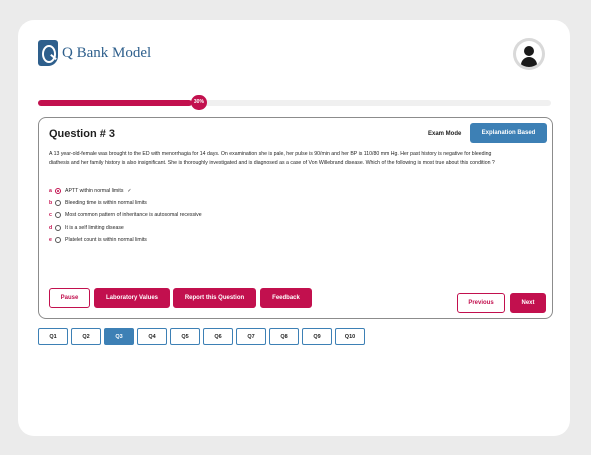 The image size is (591, 455). I want to click on option-text: APTT within normal limits, so click(94, 191).